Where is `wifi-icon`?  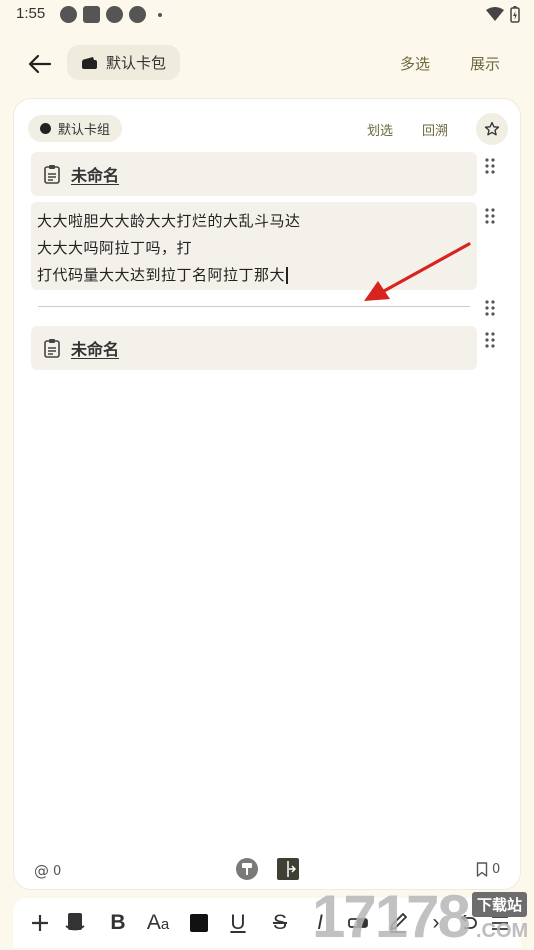 wifi-icon is located at coordinates (495, 14).